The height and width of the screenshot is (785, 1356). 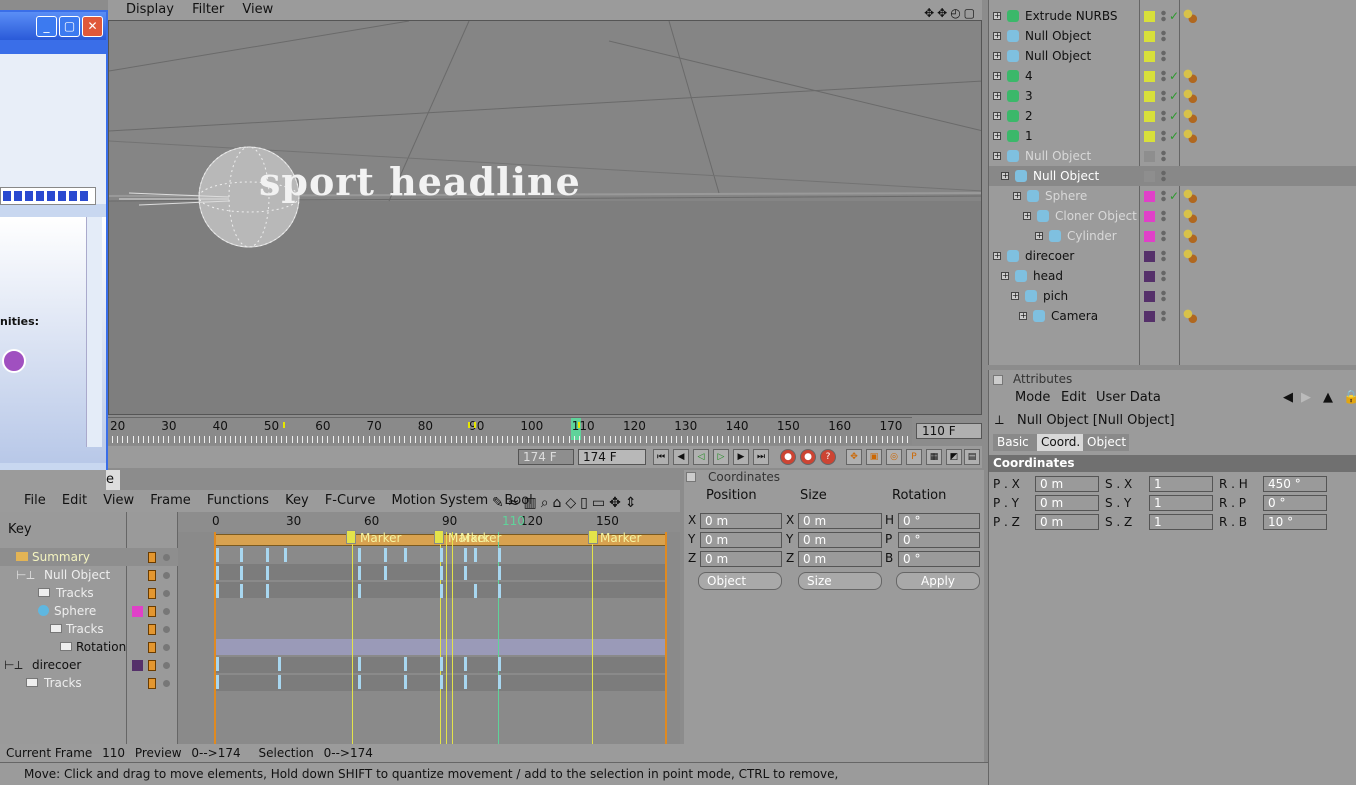 What do you see at coordinates (828, 457) in the screenshot?
I see `keyframe-help-button: ?` at bounding box center [828, 457].